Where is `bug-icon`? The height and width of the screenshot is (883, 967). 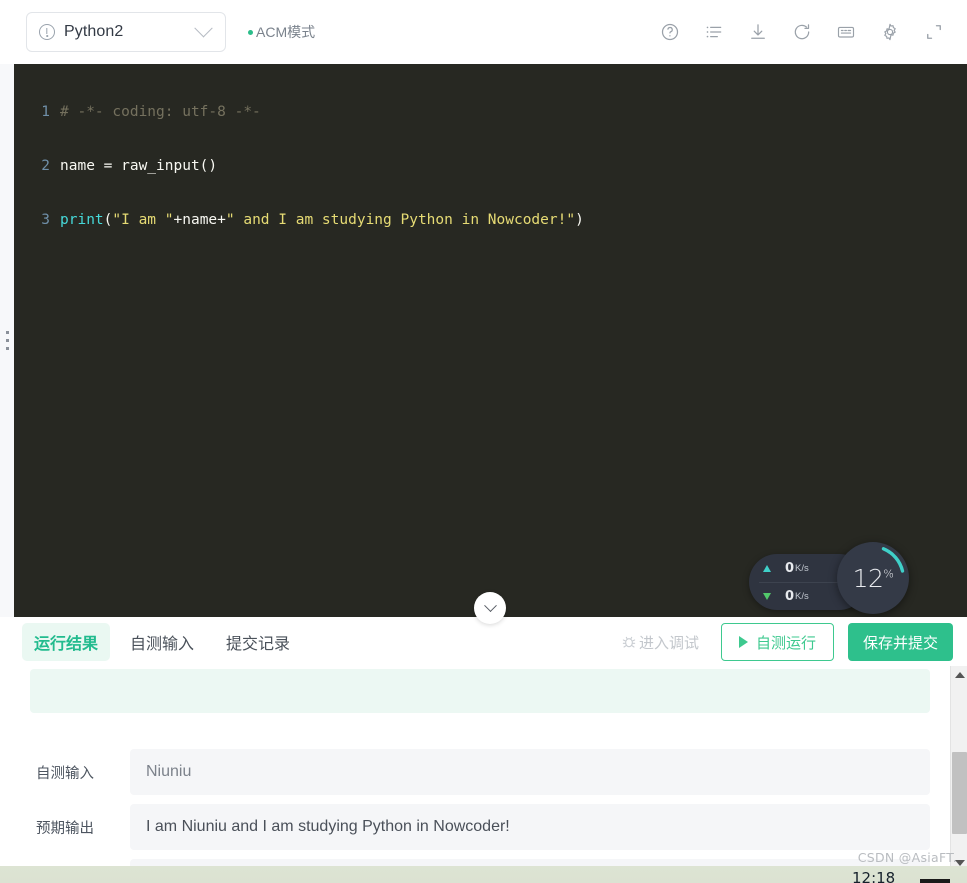
bug-icon is located at coordinates (629, 642).